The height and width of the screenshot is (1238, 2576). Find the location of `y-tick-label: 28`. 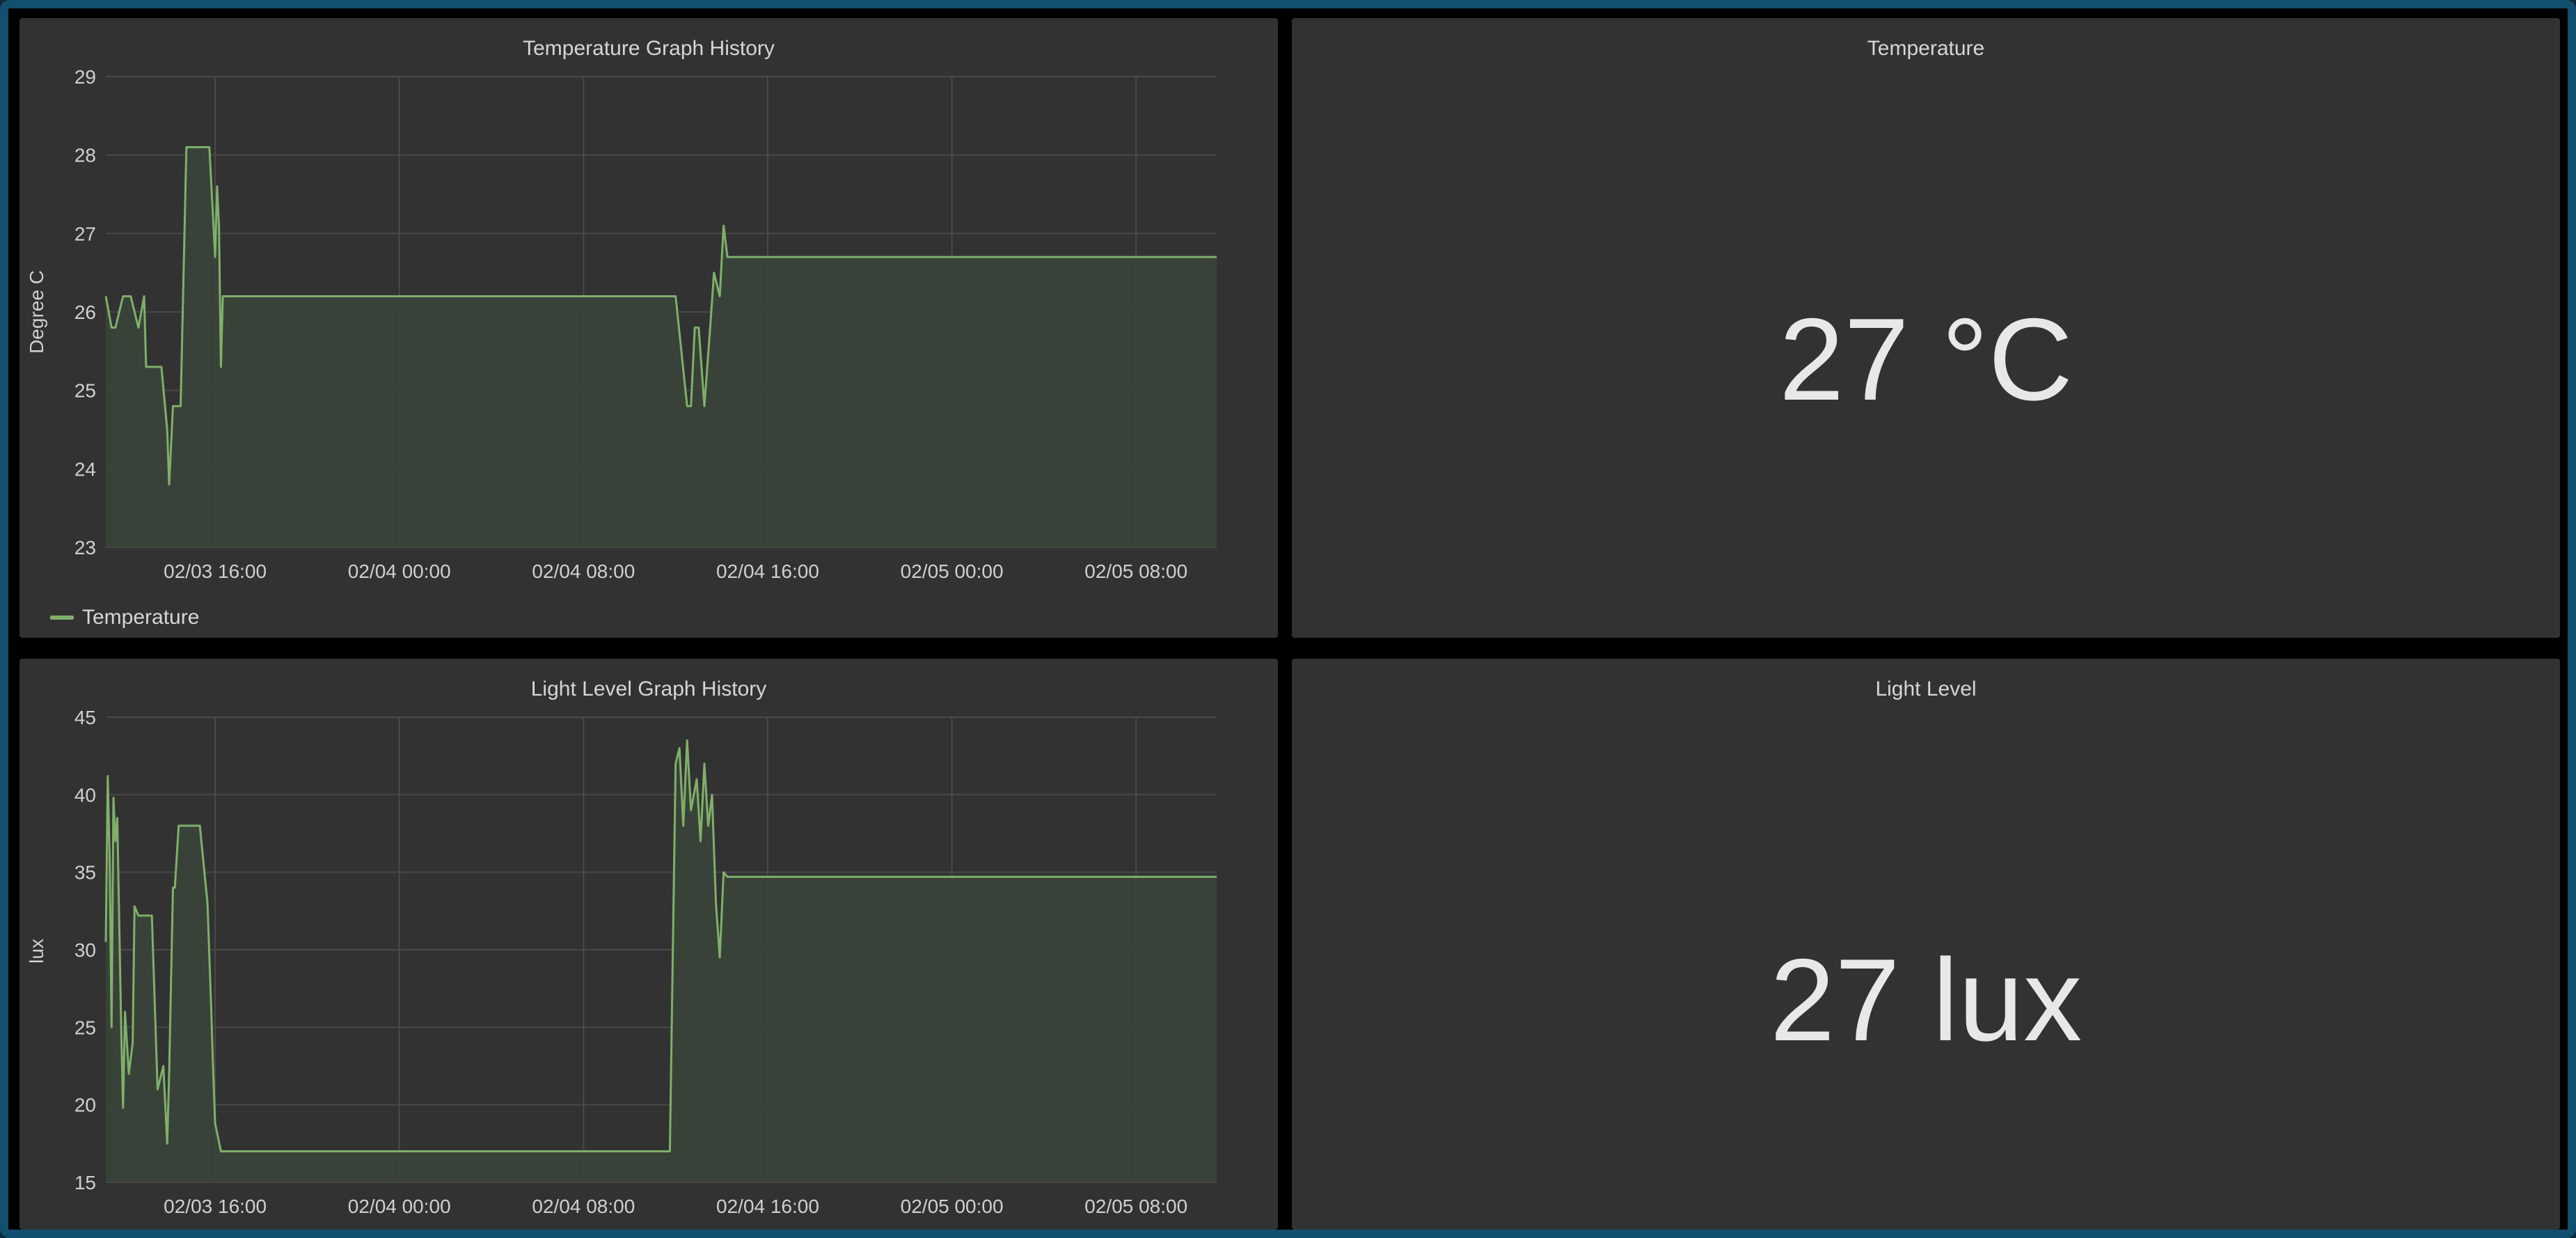

y-tick-label: 28 is located at coordinates (85, 155).